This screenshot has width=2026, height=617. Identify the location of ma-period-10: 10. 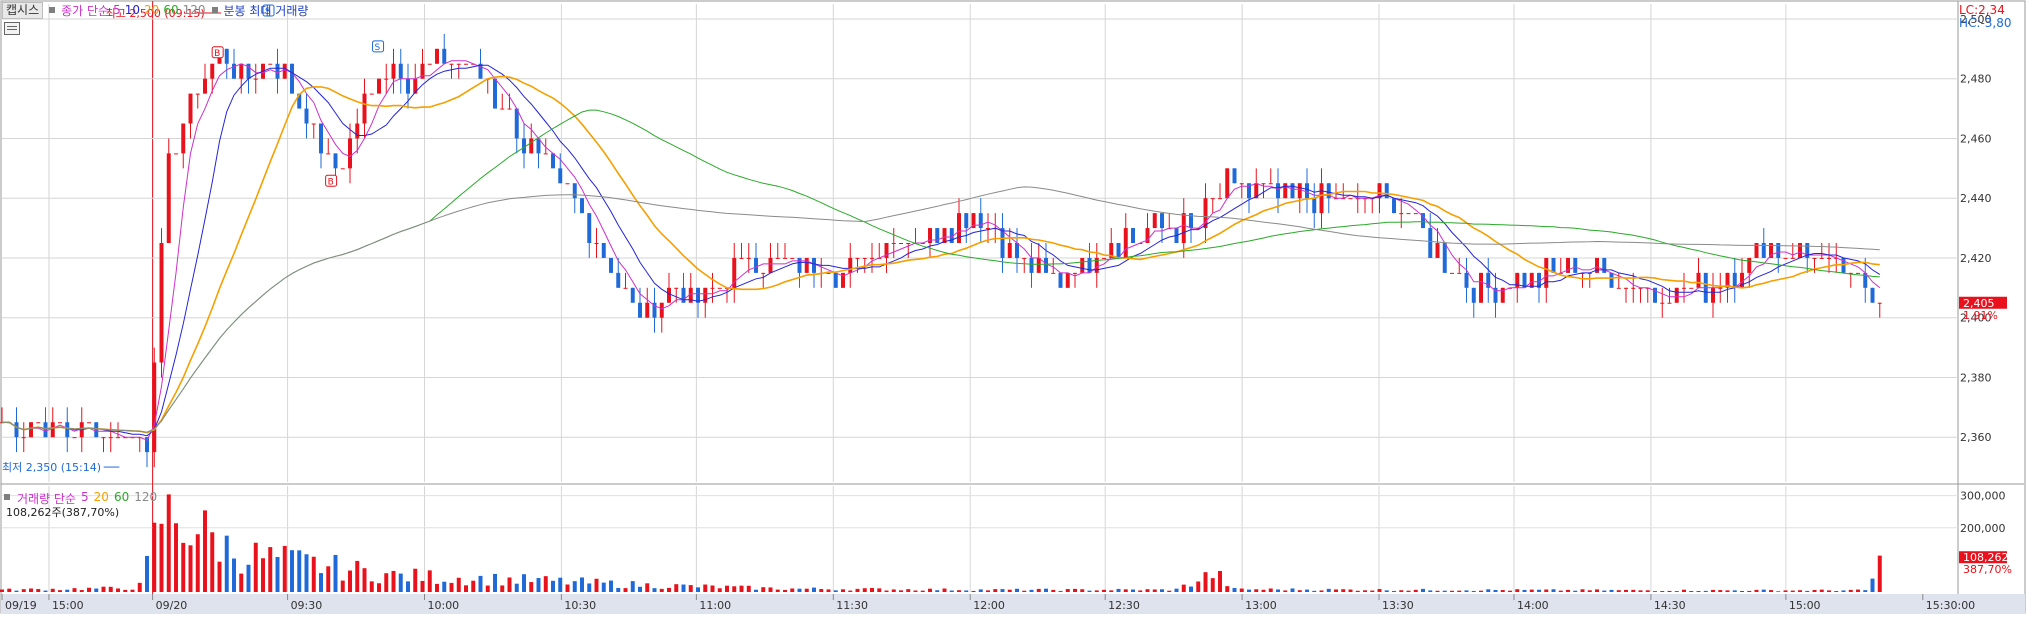
(132, 10).